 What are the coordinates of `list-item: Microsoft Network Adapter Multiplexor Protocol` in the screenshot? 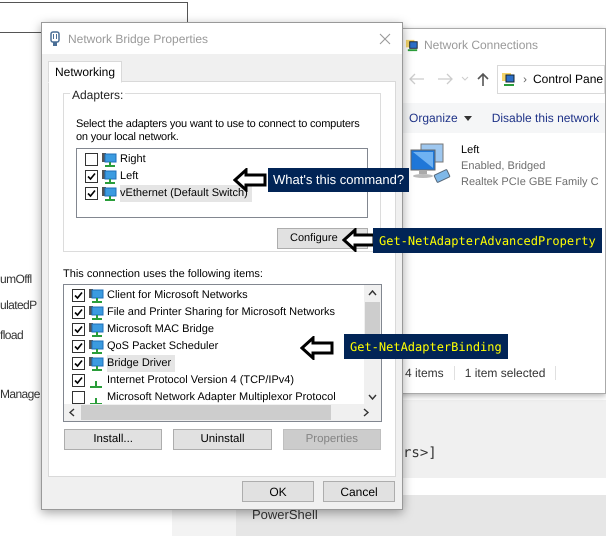 It's located at (221, 397).